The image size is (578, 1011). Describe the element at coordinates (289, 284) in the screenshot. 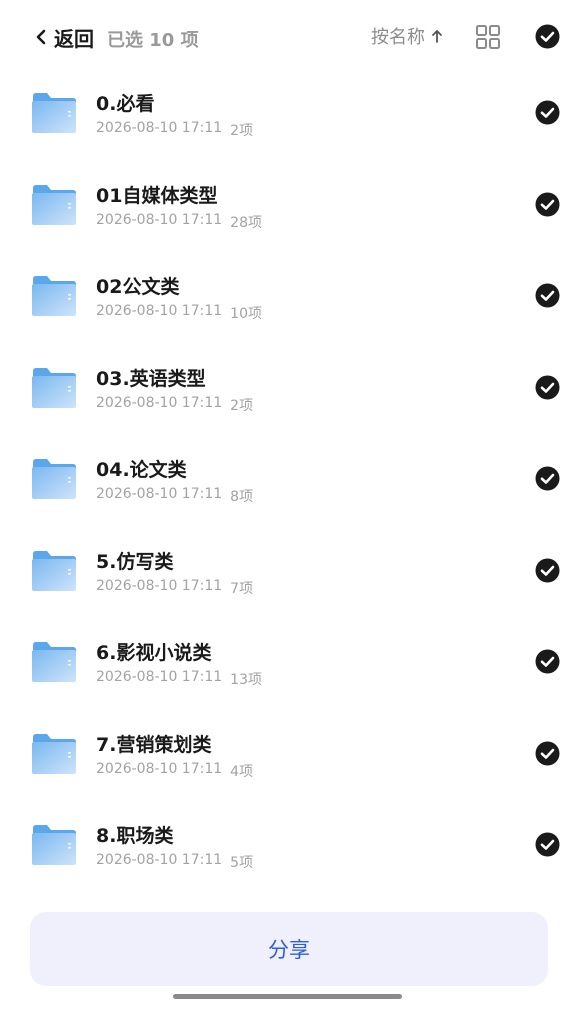

I see `file-row: 02公文类 2026-08-10 17:11 10项` at that location.